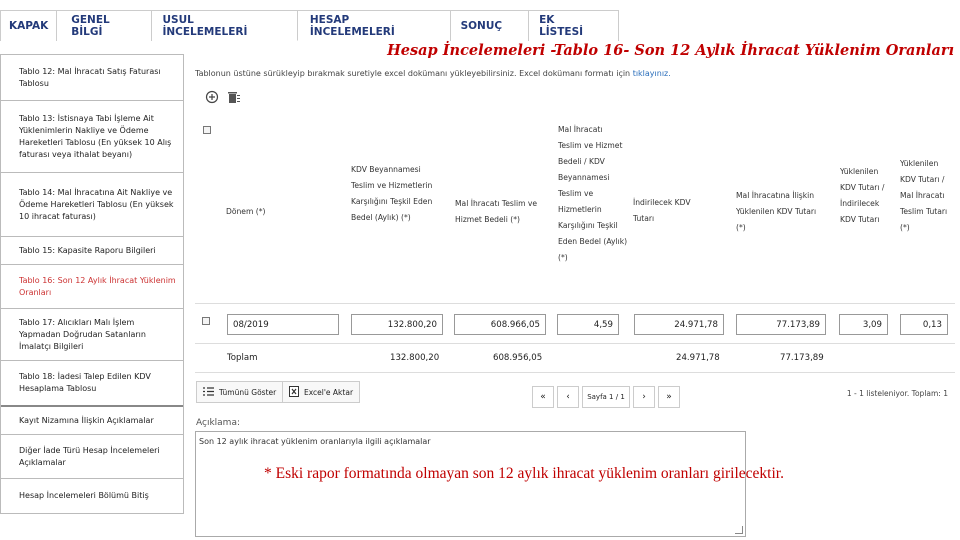 The image size is (960, 540). I want to click on page-indicator: Sayfa 1 / 1, so click(606, 397).